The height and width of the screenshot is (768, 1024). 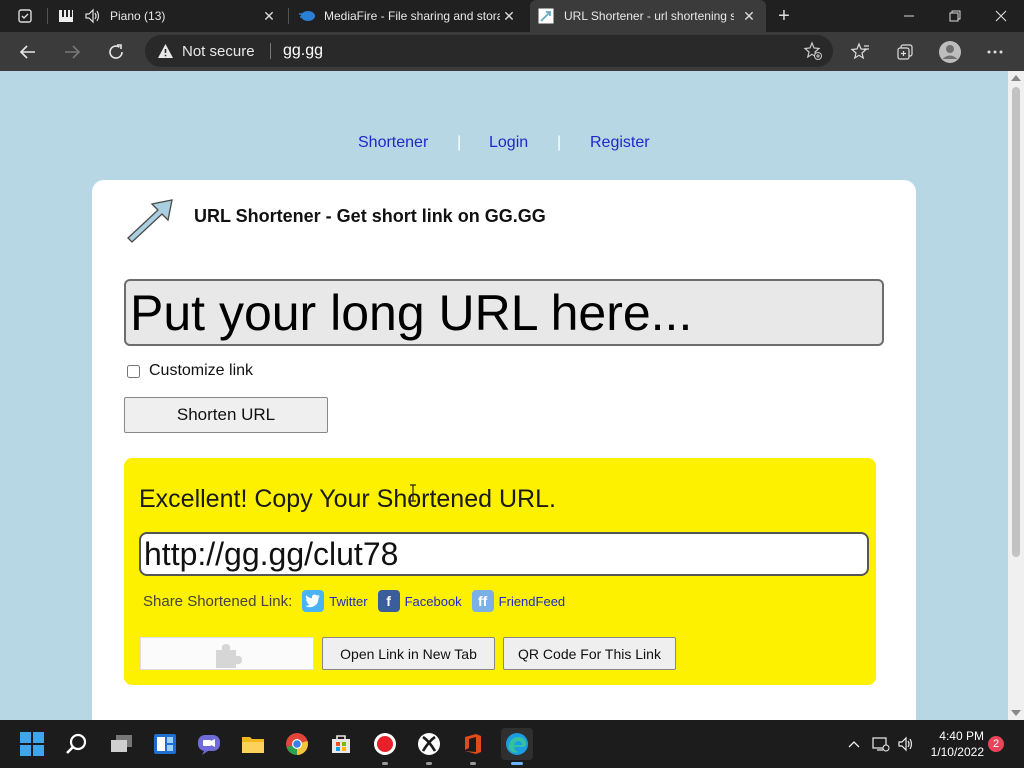 I want to click on site-nav: Shortener | Login | Register, so click(x=505, y=144).